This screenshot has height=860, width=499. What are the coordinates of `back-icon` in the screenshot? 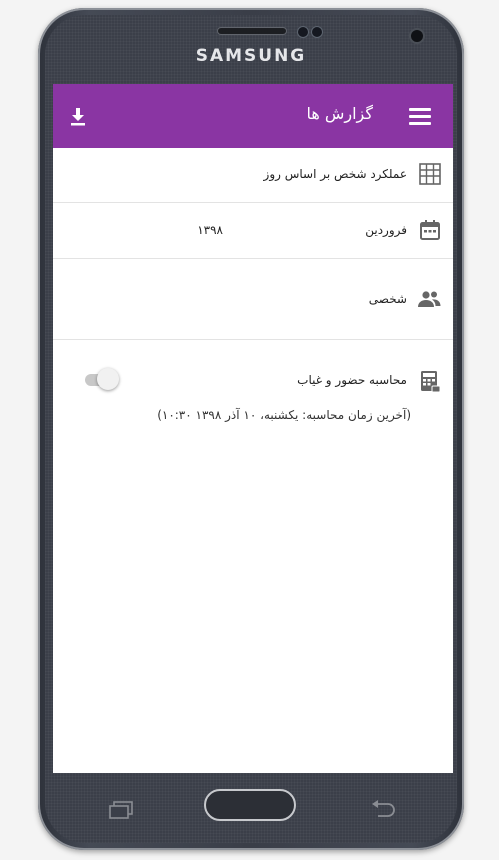 It's located at (383, 812).